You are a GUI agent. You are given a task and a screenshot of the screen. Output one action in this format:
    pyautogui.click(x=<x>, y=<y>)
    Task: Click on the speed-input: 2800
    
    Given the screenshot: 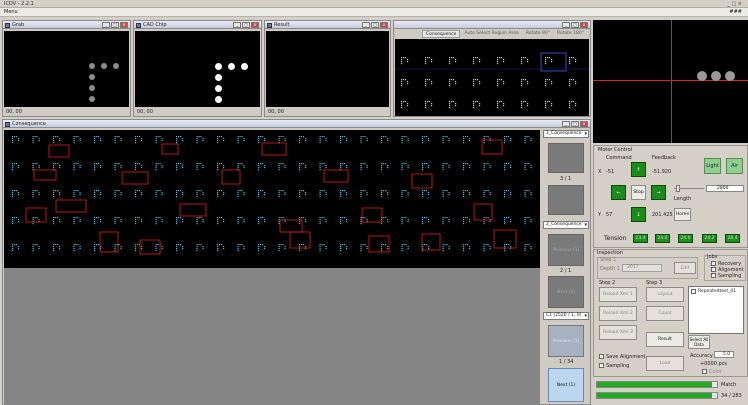 What is the action you would take?
    pyautogui.click(x=725, y=188)
    